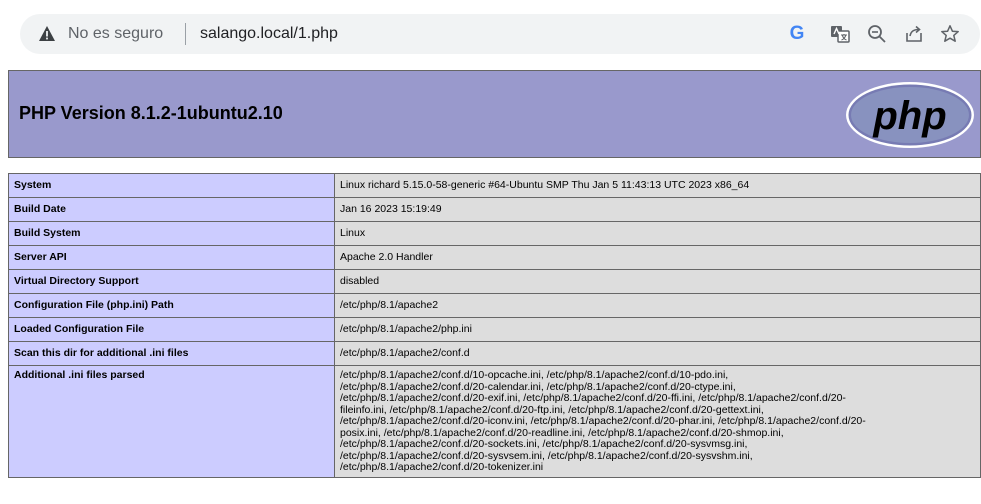 The height and width of the screenshot is (504, 981). Describe the element at coordinates (171, 257) in the screenshot. I see `row-key: Server API` at that location.